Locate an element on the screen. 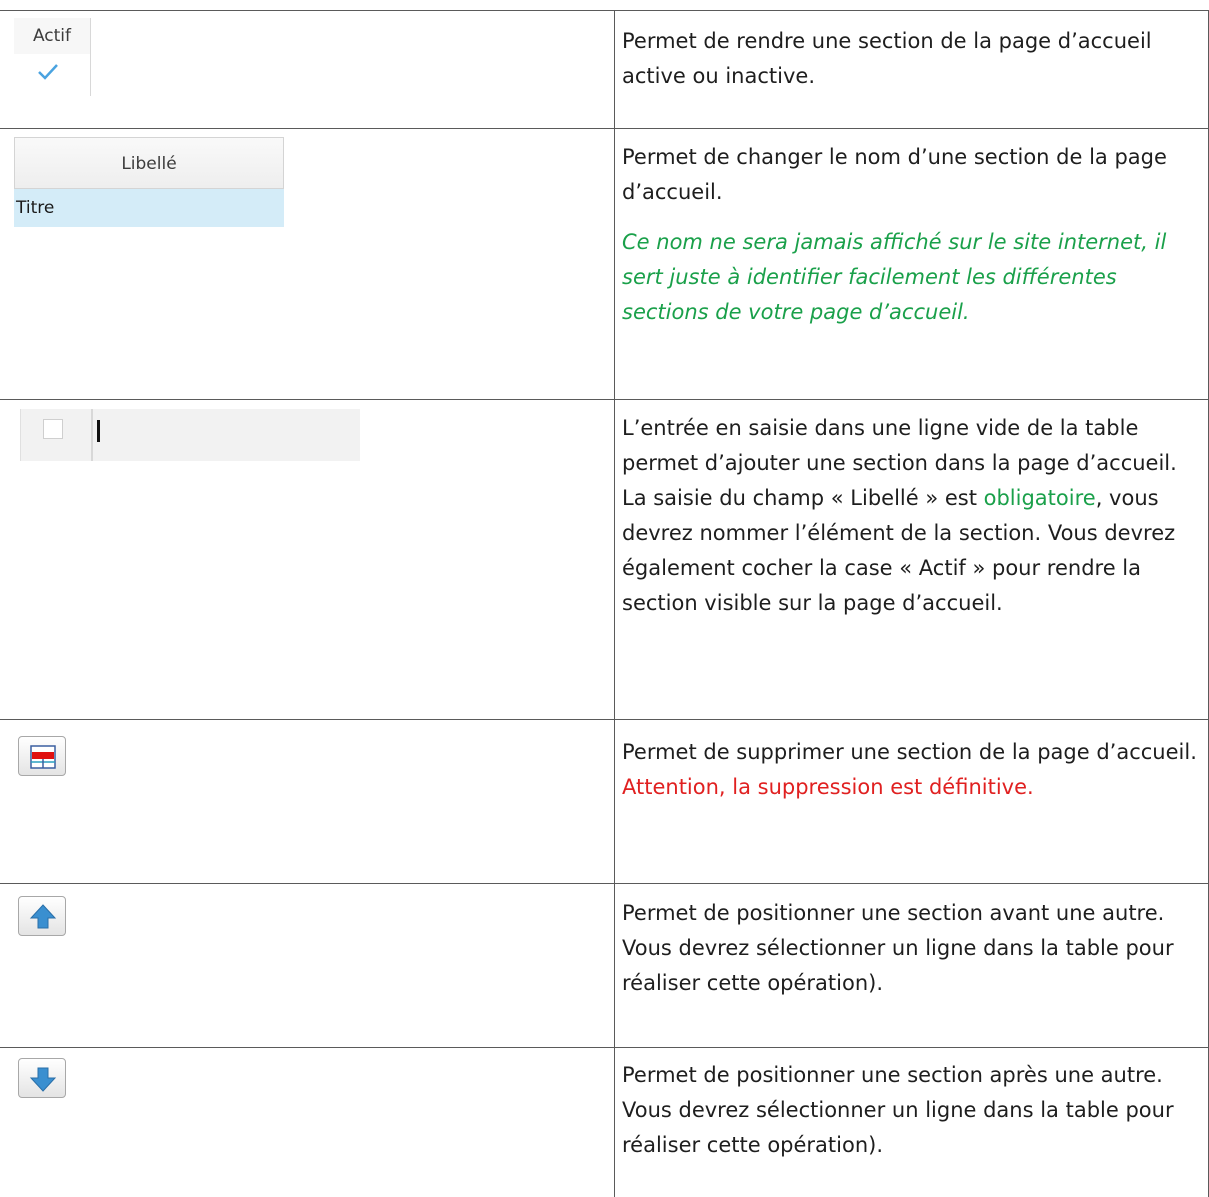 This screenshot has height=1197, width=1209. arrow-up-icon is located at coordinates (43, 916).